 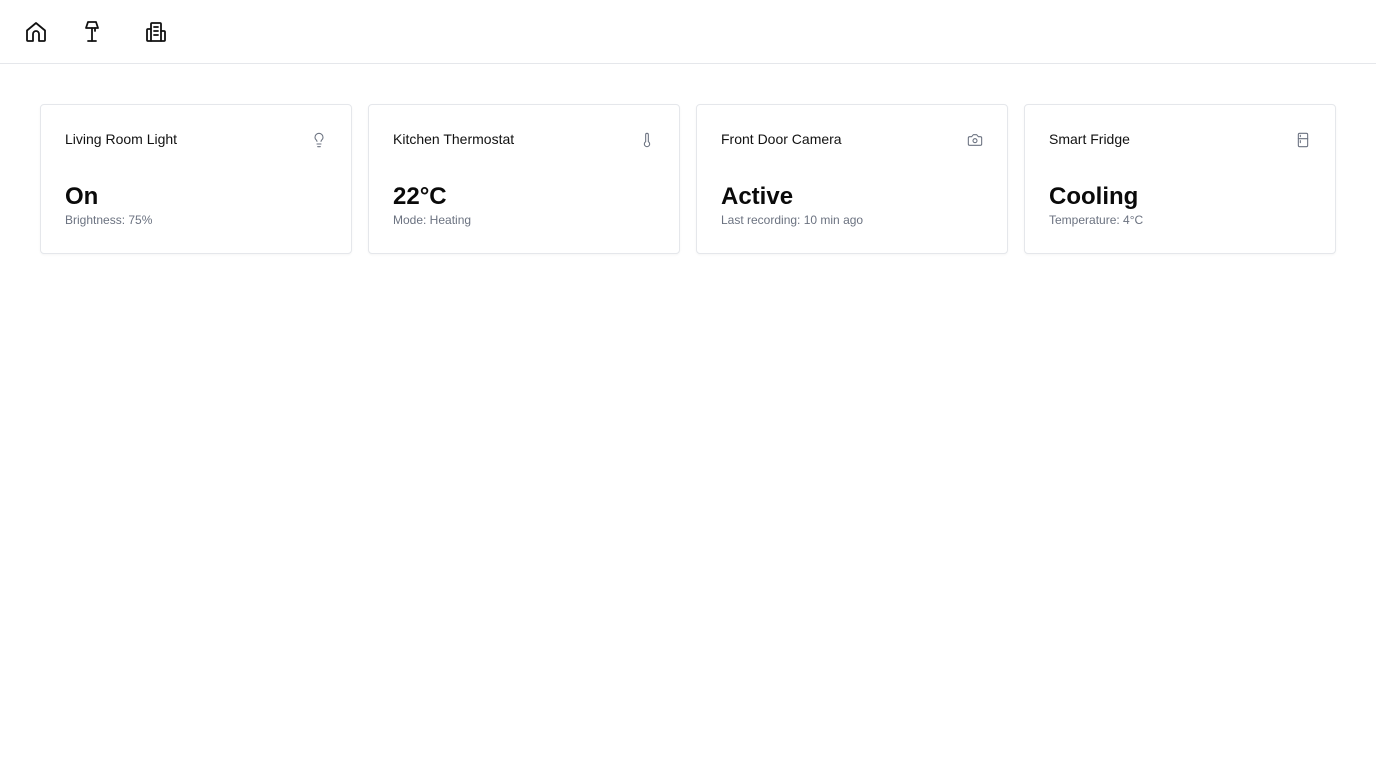 What do you see at coordinates (454, 139) in the screenshot?
I see `device-title: Kitchen Thermostat` at bounding box center [454, 139].